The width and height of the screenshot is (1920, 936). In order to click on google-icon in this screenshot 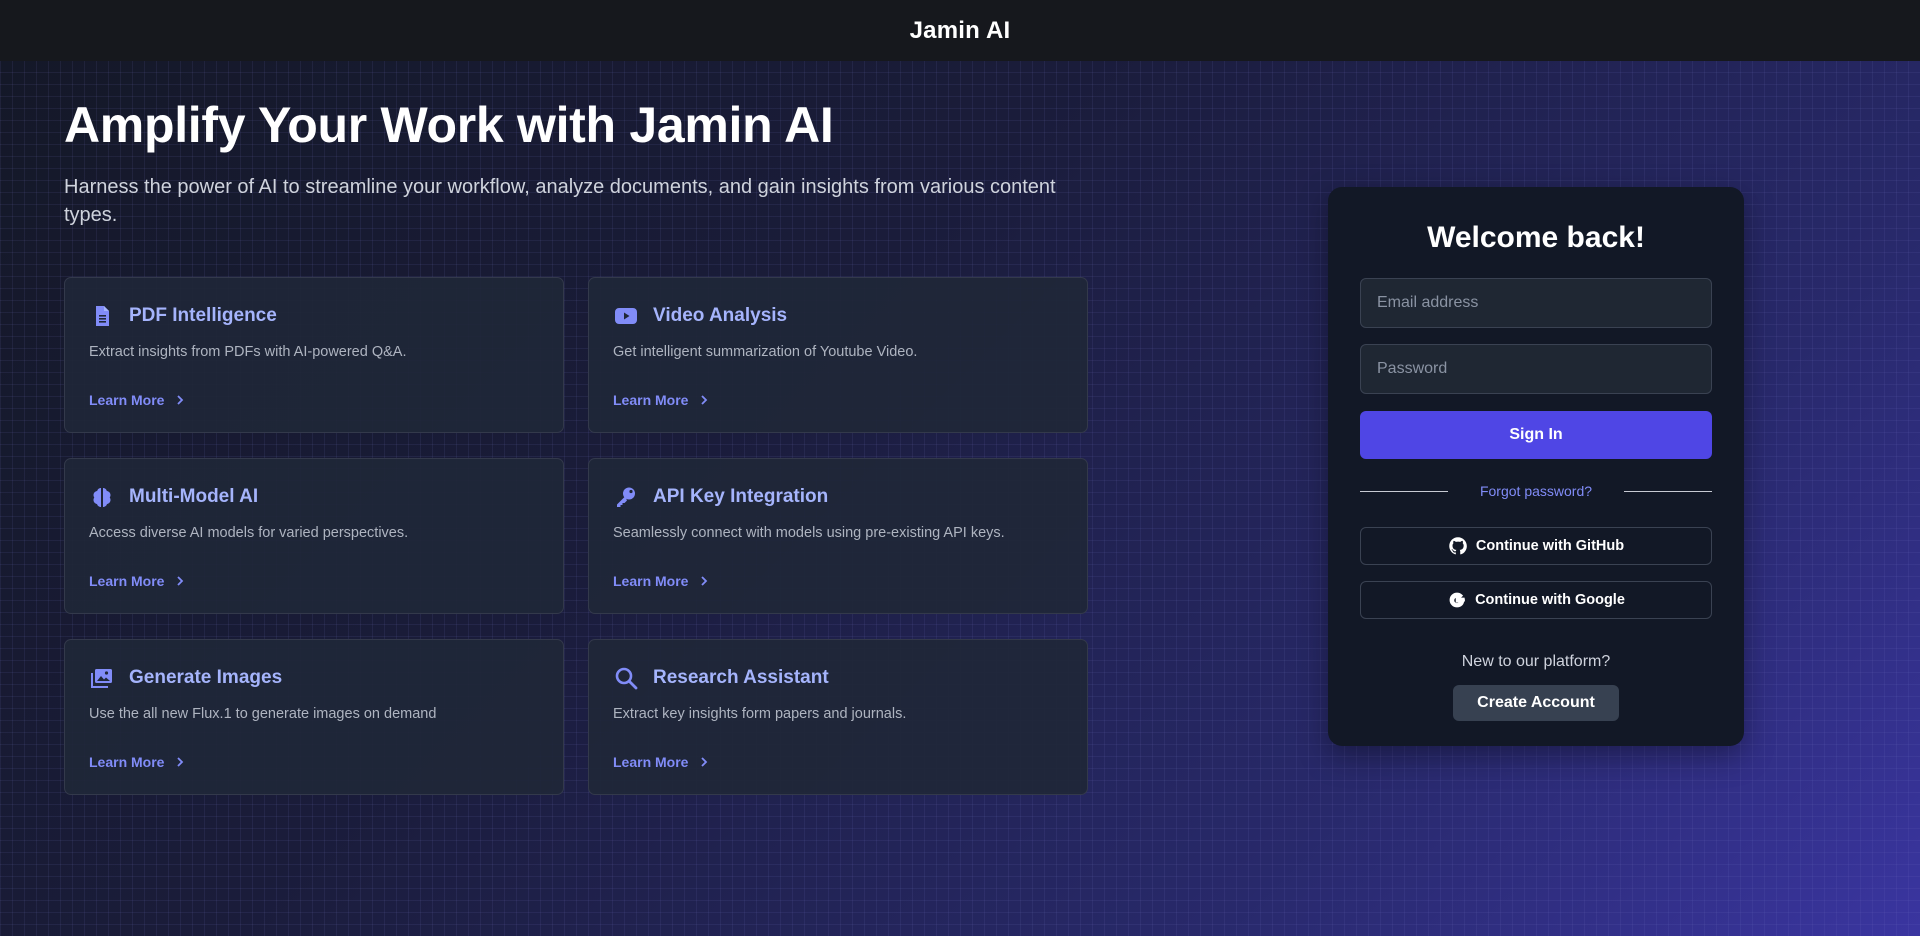, I will do `click(1457, 600)`.